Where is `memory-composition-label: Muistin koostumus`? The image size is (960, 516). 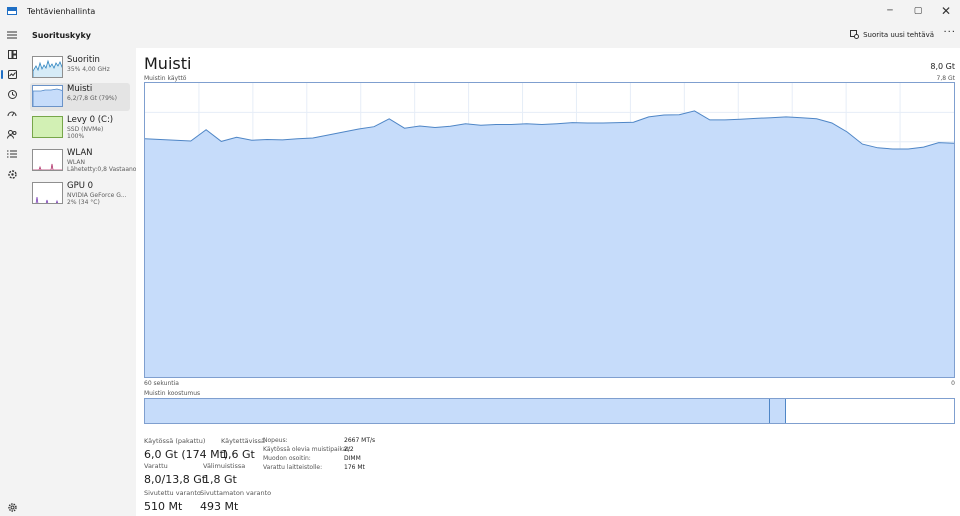
memory-composition-label: Muistin koostumus is located at coordinates (172, 393).